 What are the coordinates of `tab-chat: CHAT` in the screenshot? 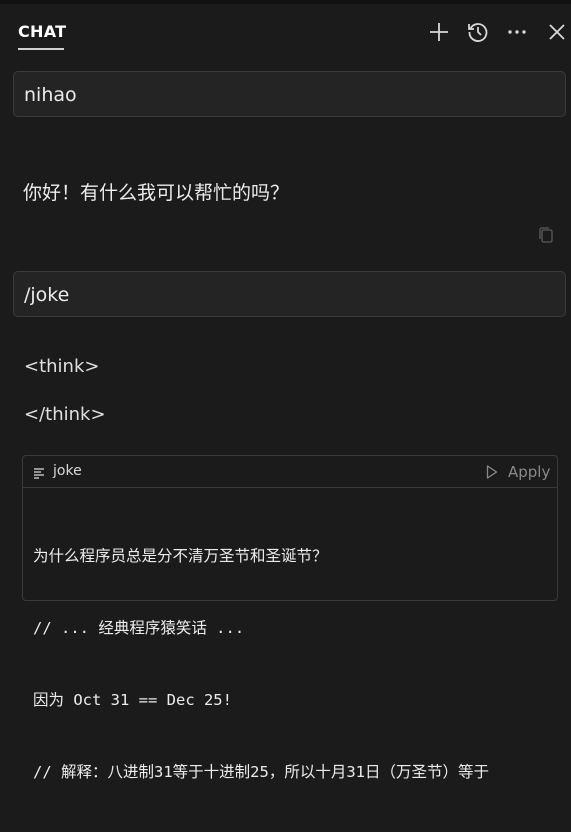 It's located at (42, 31).